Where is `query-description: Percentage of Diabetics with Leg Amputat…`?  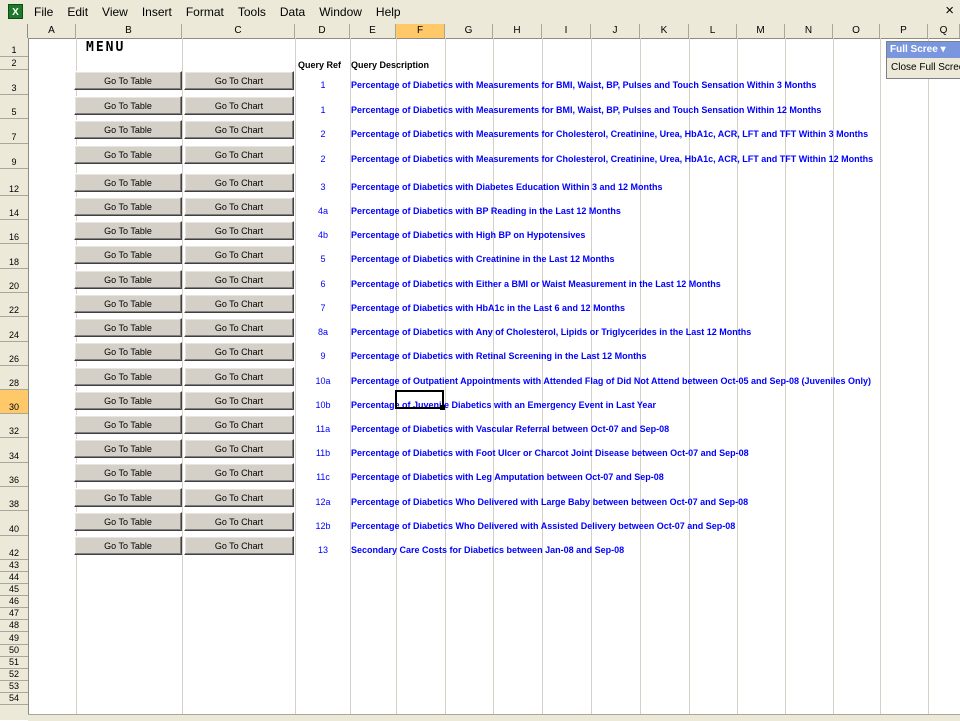 query-description: Percentage of Diabetics with Leg Amputat… is located at coordinates (507, 477).